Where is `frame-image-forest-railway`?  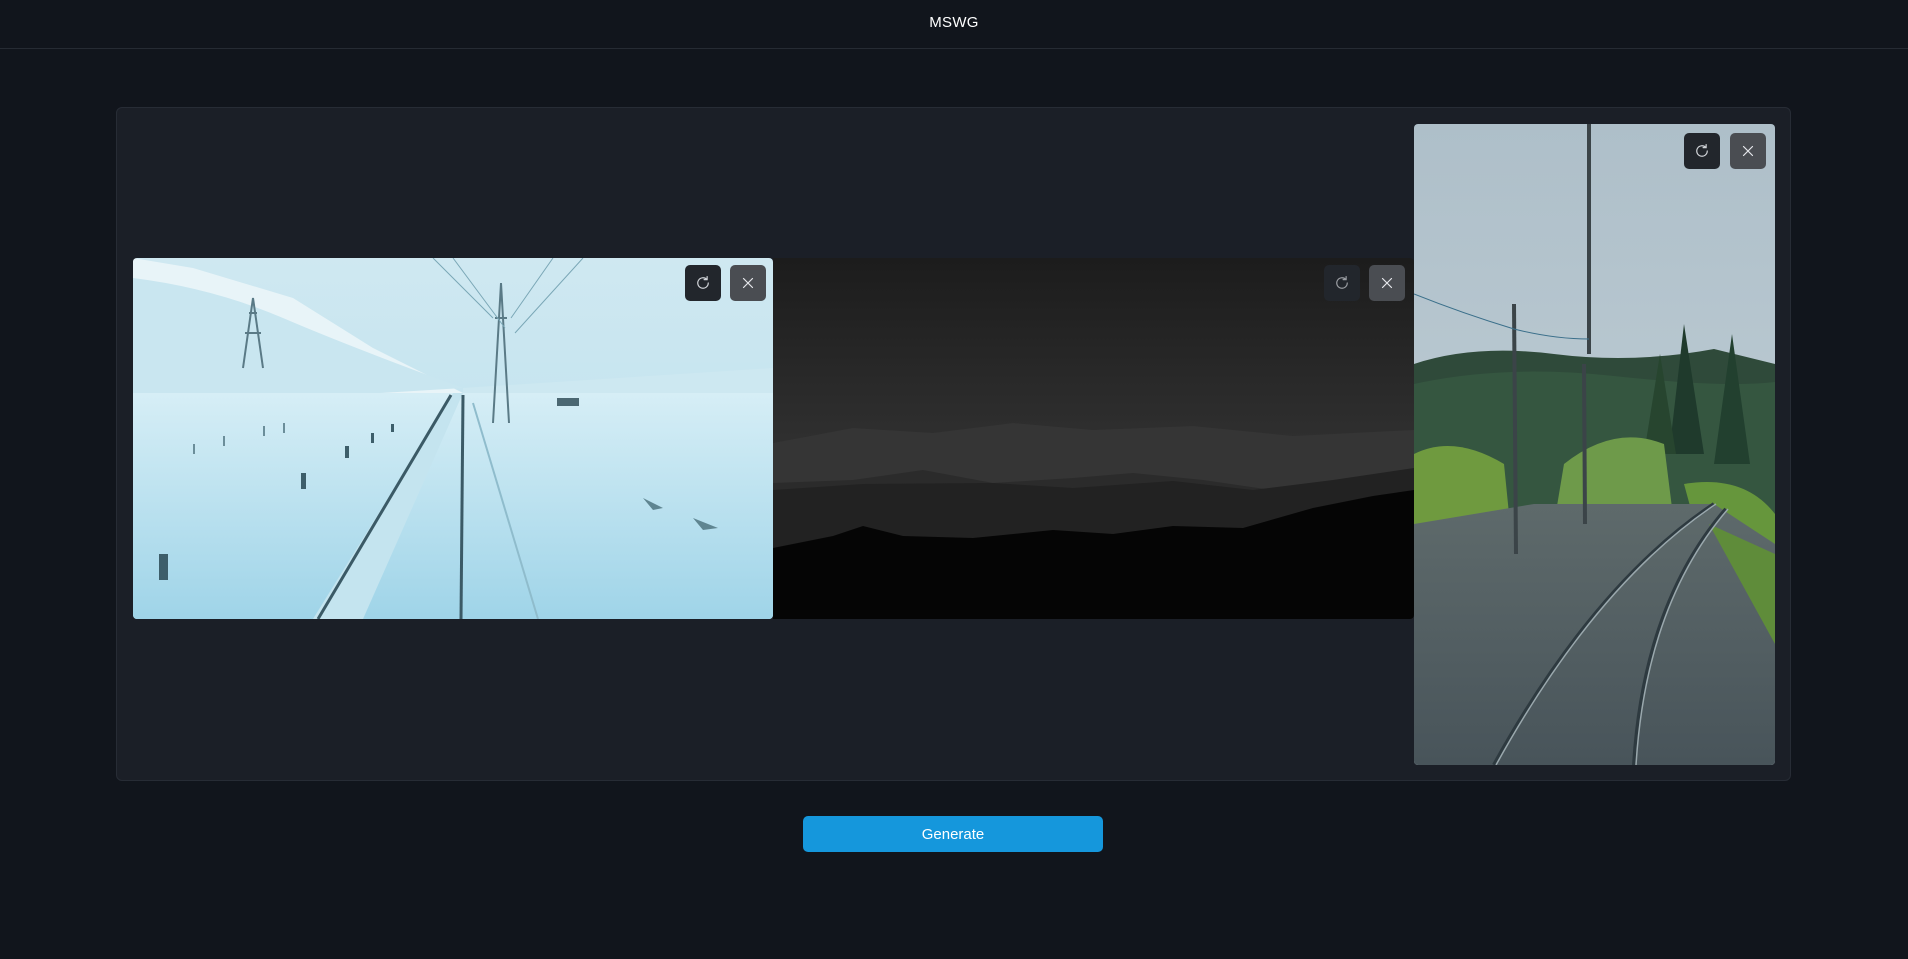 frame-image-forest-railway is located at coordinates (1594, 444).